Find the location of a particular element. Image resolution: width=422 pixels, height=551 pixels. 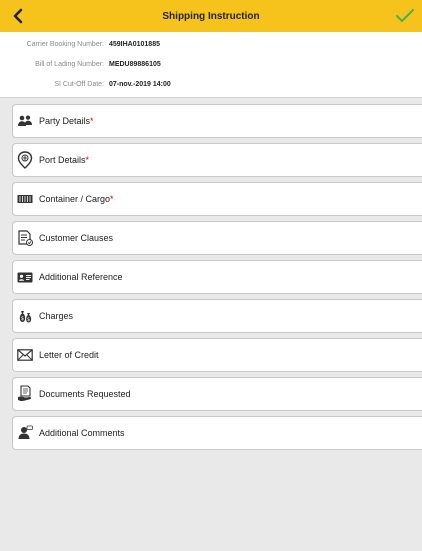

id-card-icon is located at coordinates (25, 277).